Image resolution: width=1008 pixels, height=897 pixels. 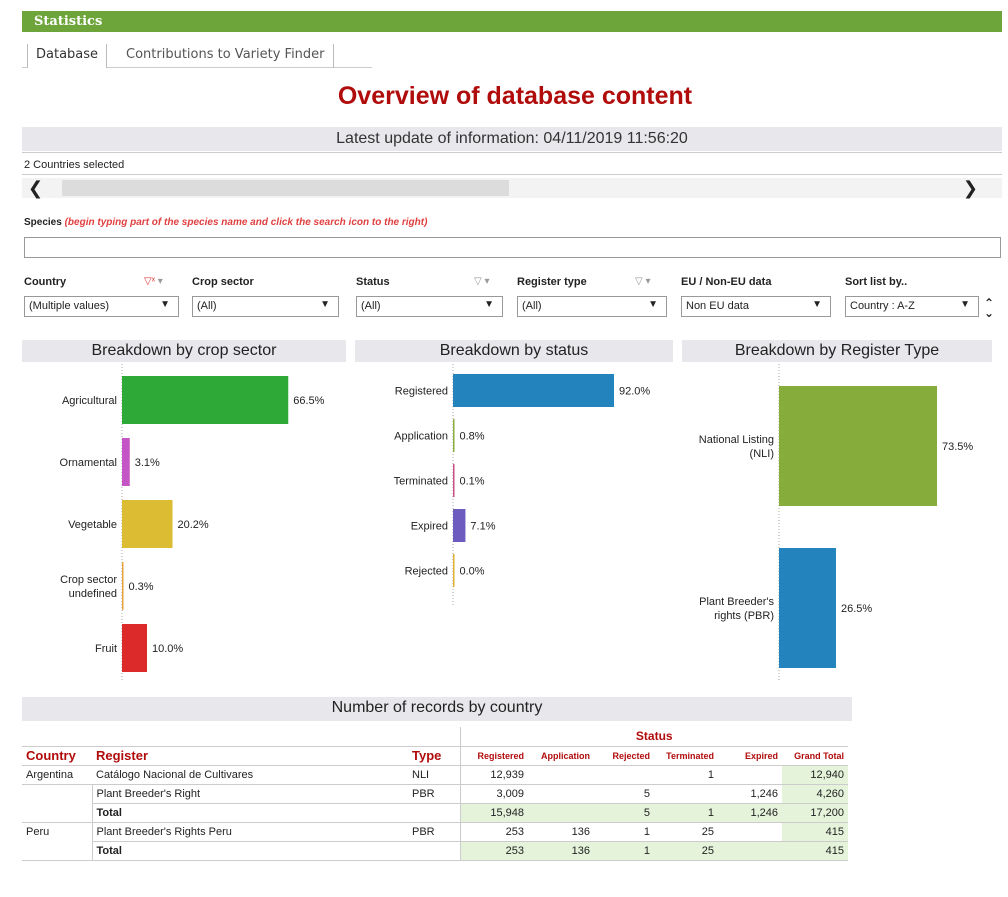 I want to click on category-label: Crop sector, so click(x=88, y=580).